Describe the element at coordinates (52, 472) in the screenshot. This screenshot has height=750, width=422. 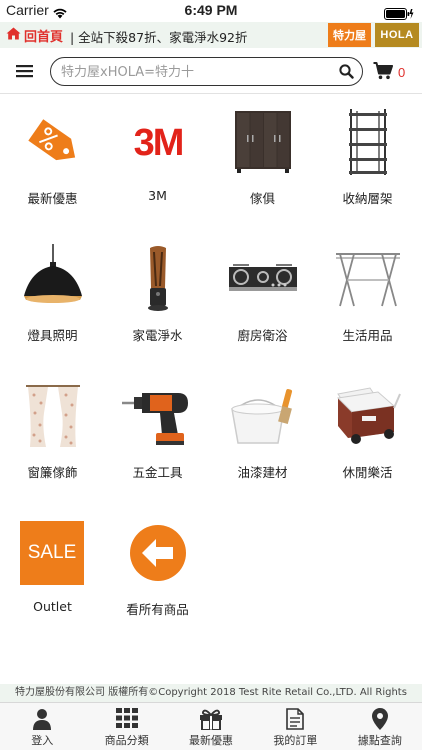
I see `category-label: 窗簾傢飾` at that location.